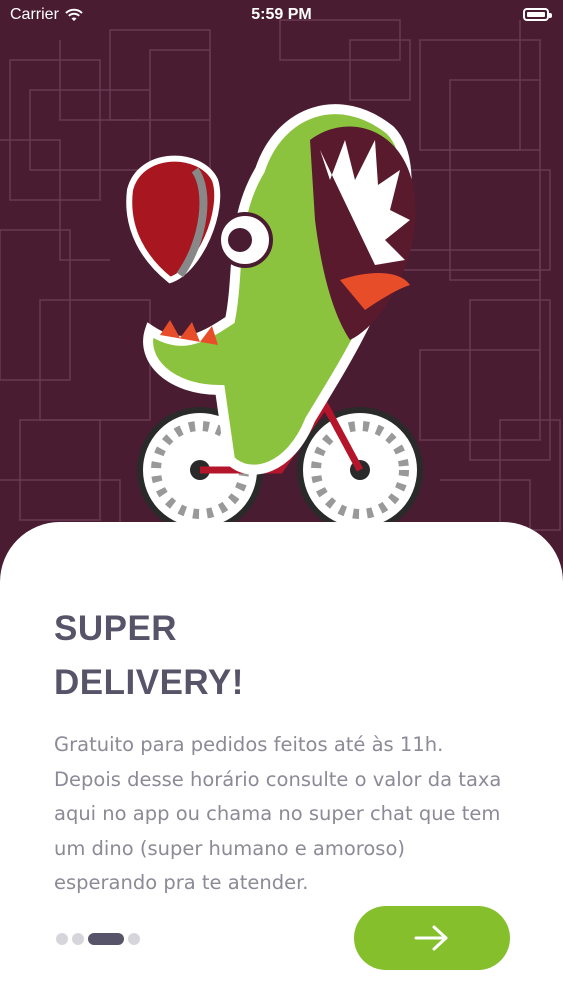 This screenshot has height=1000, width=563. Describe the element at coordinates (106, 939) in the screenshot. I see `page-dot-3-active` at that location.